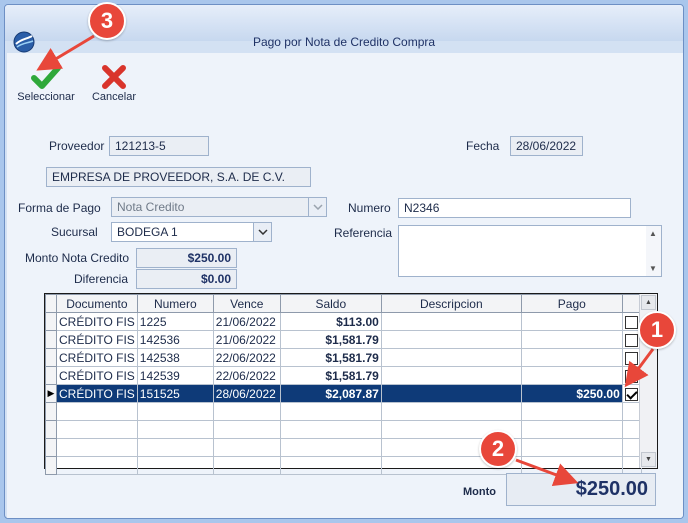  I want to click on monto-nota-field: $250.00, so click(186, 258).